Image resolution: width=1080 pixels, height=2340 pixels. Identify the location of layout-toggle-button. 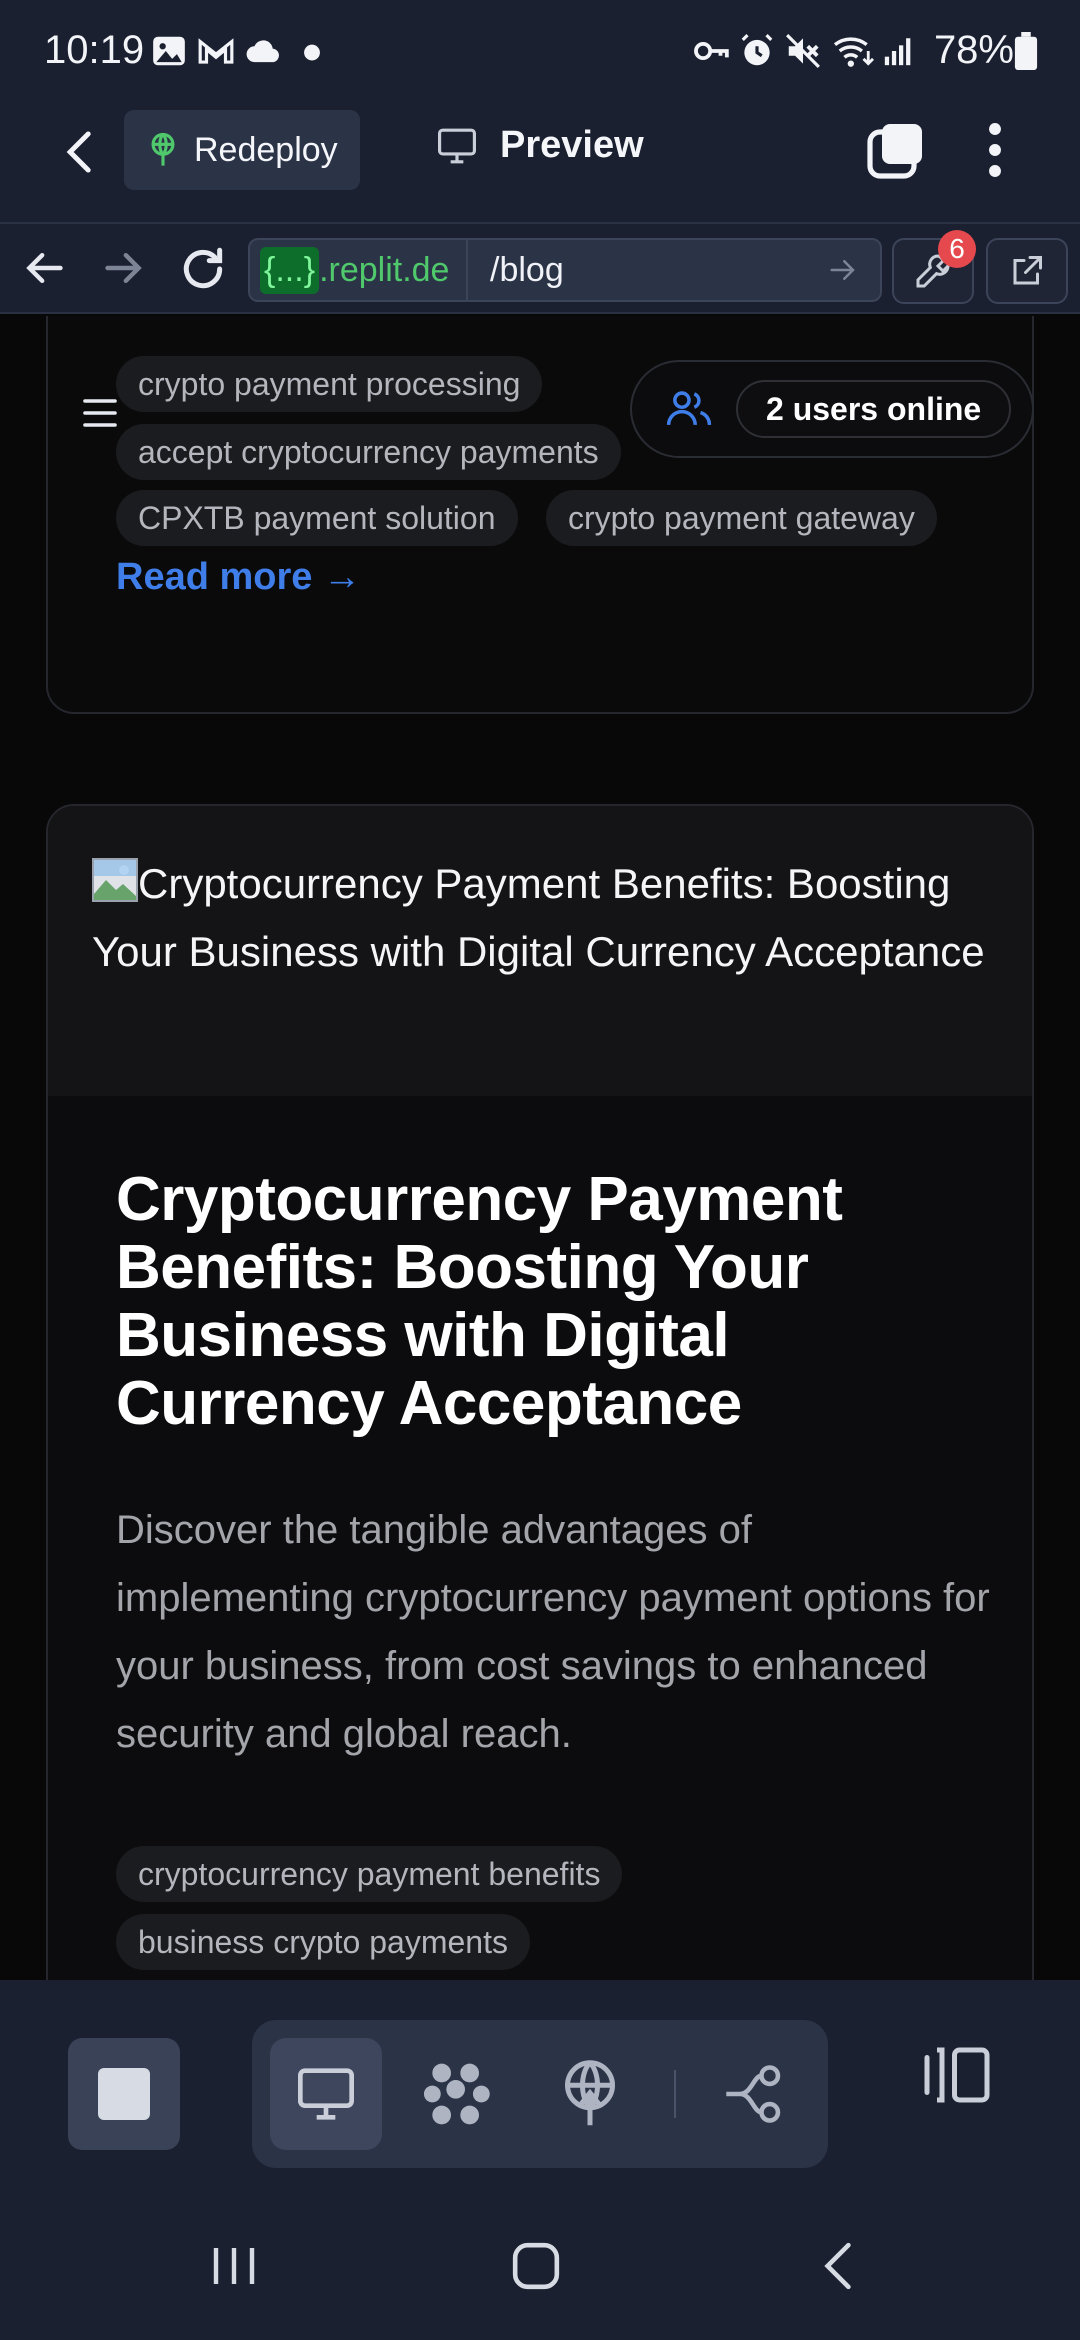
(958, 2078).